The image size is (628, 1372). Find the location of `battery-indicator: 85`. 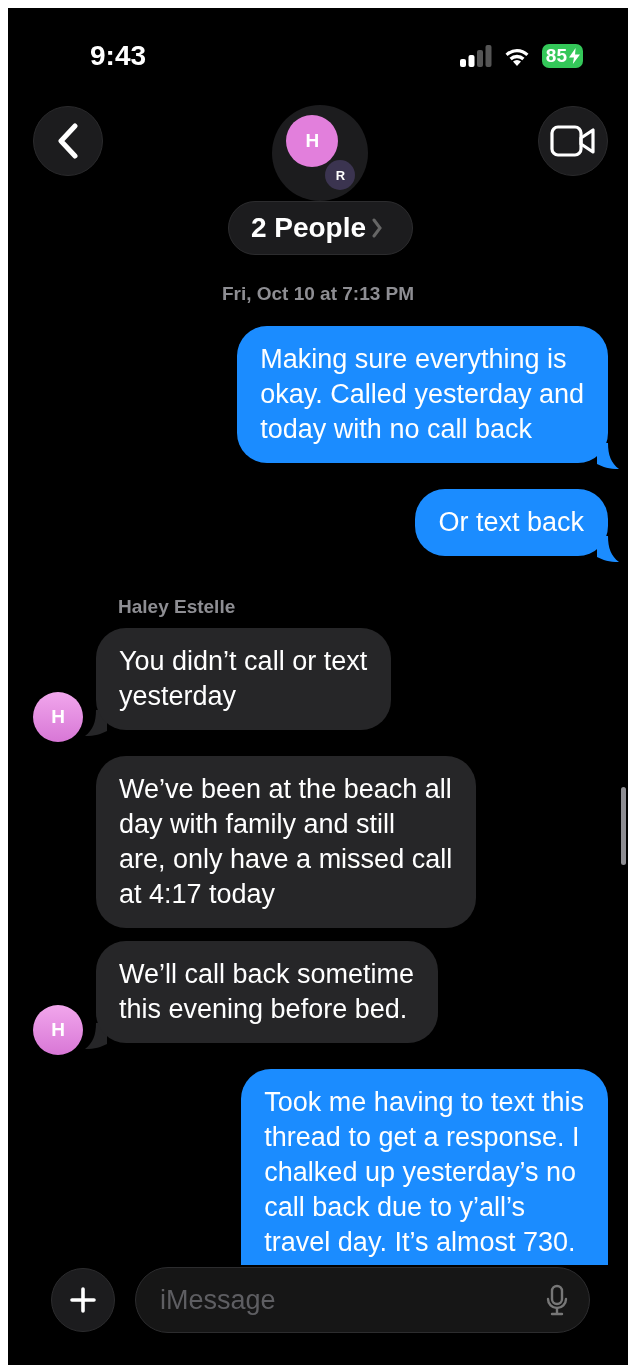

battery-indicator: 85 is located at coordinates (562, 56).